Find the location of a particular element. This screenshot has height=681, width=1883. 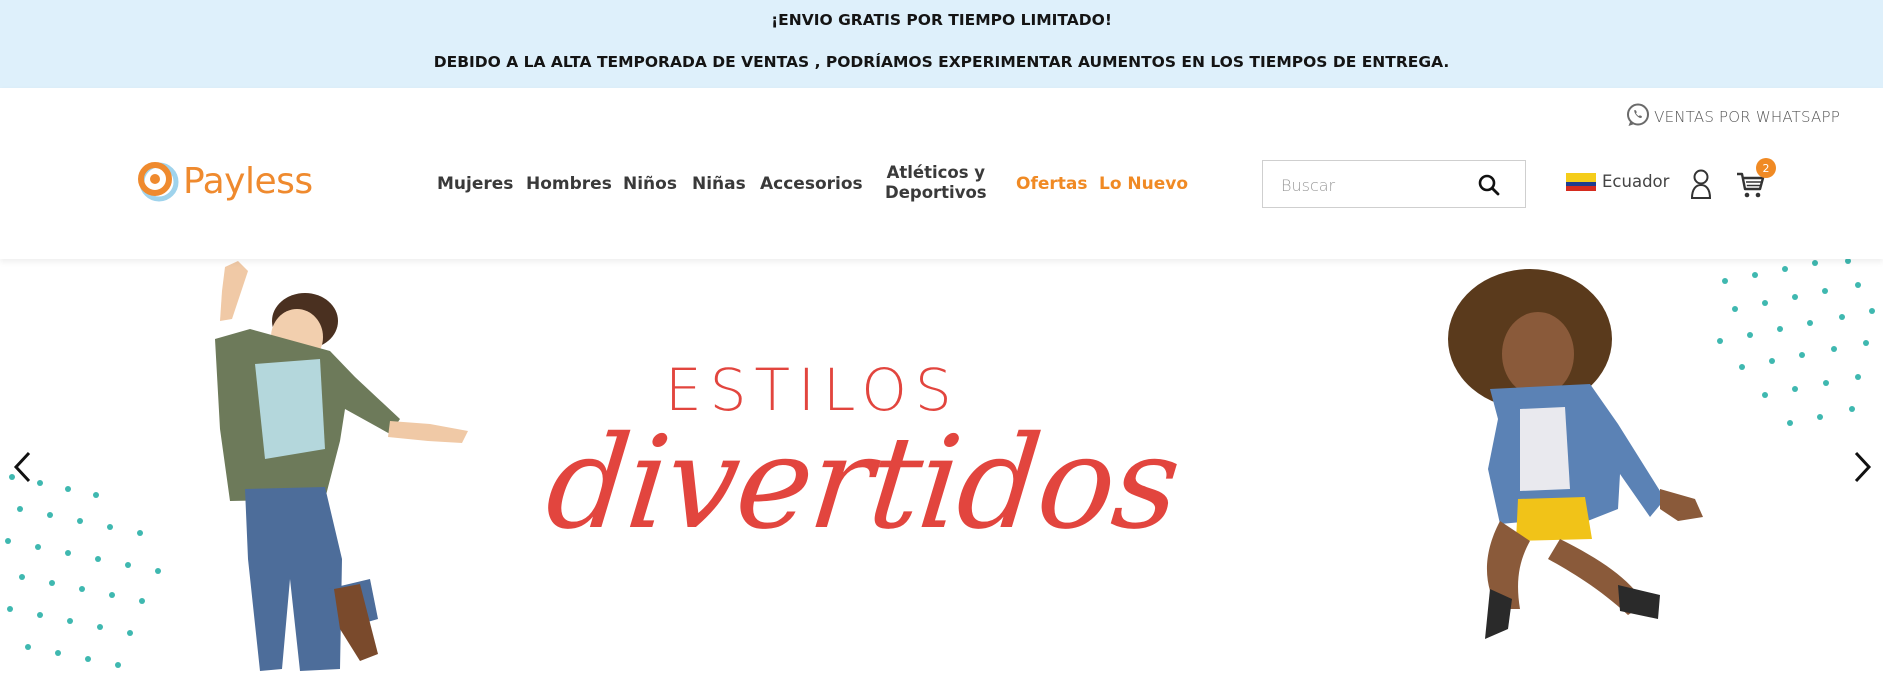

search-box is located at coordinates (1394, 184).